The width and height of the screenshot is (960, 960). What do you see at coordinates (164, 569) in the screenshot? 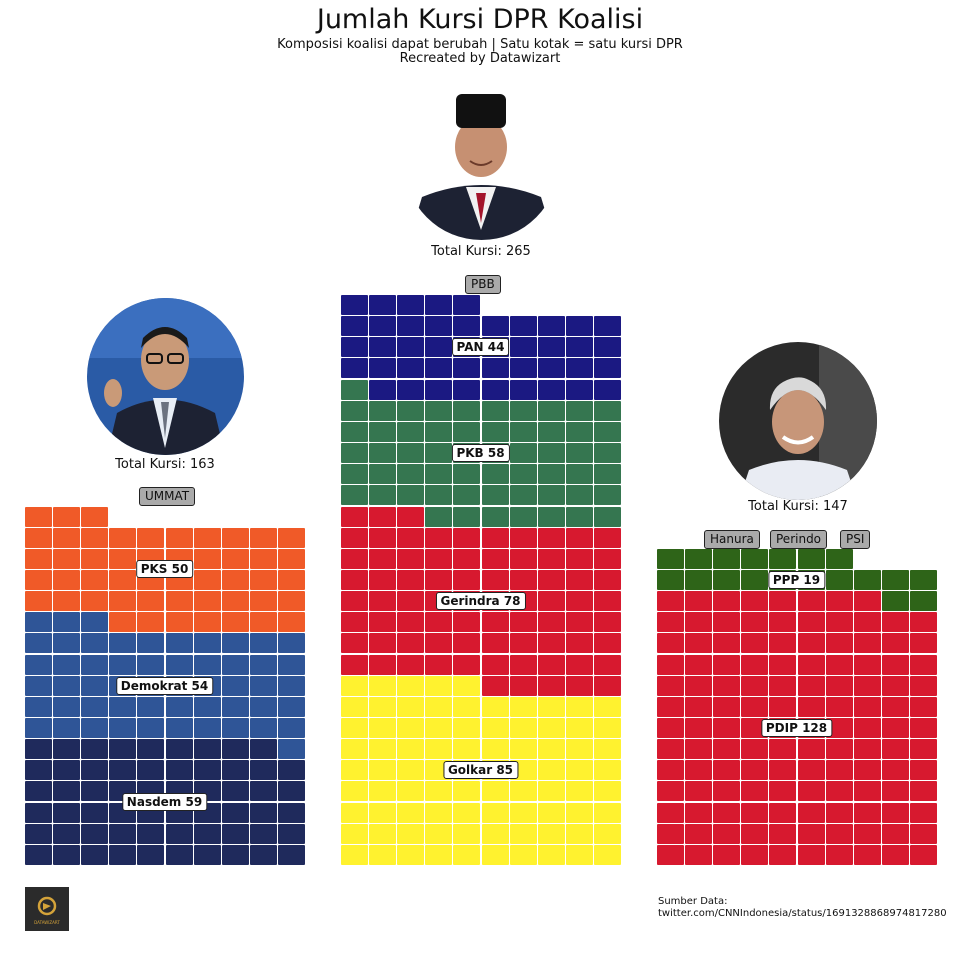
I see `party-label-pks: PKS 50` at bounding box center [164, 569].